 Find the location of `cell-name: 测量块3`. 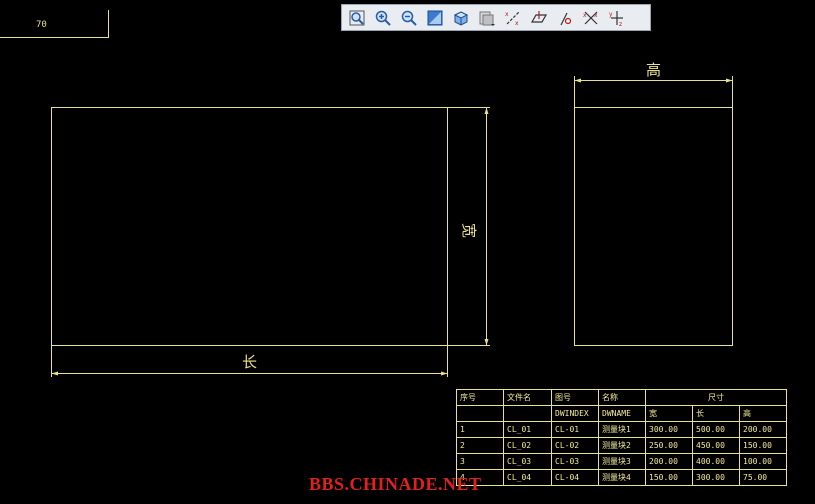

cell-name: 测量块3 is located at coordinates (622, 461).